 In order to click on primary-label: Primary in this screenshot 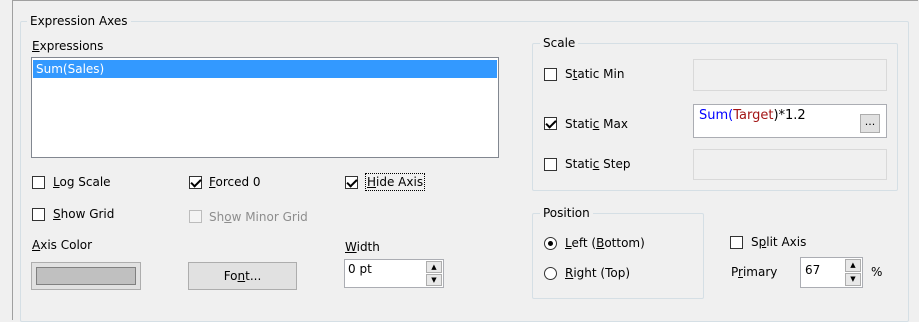, I will do `click(754, 272)`.